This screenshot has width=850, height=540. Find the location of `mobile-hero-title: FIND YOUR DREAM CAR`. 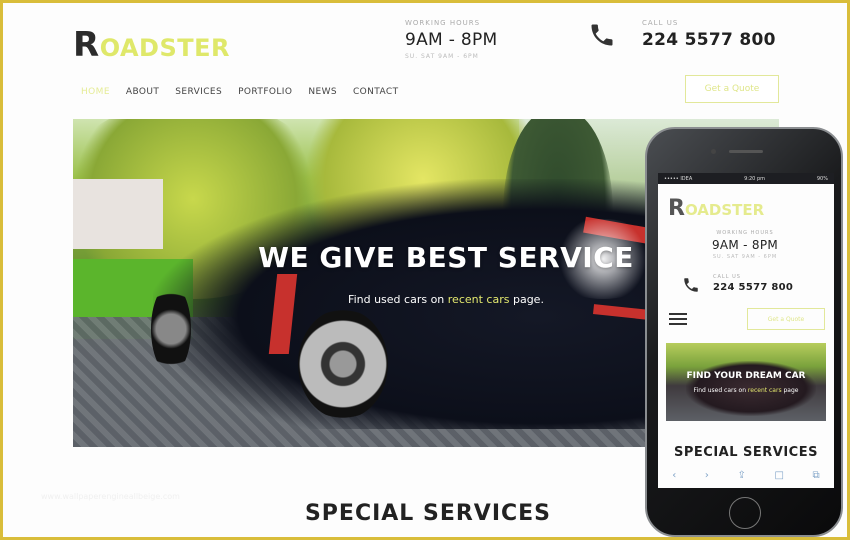

mobile-hero-title: FIND YOUR DREAM CAR is located at coordinates (746, 376).